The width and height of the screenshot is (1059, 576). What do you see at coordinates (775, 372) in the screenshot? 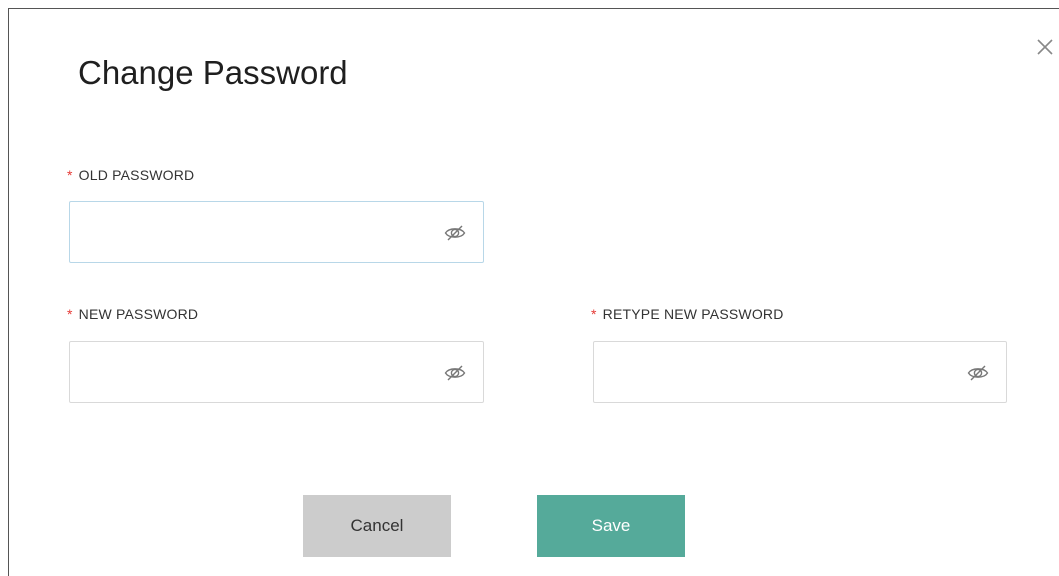
I see `retype-password-input` at bounding box center [775, 372].